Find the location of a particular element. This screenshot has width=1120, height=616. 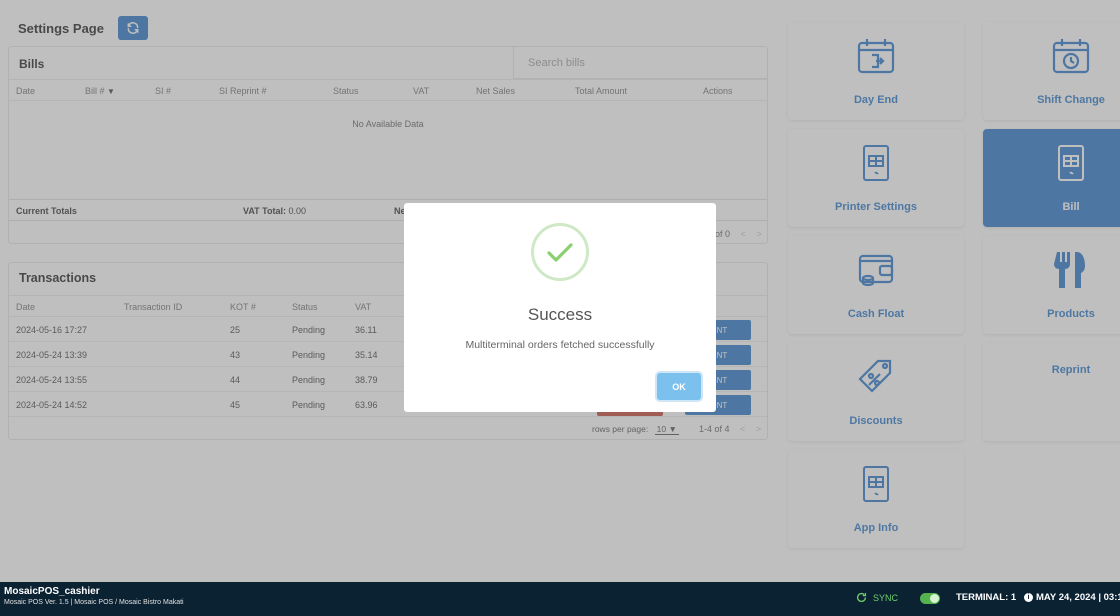

sync-label: SYNC is located at coordinates (886, 597).